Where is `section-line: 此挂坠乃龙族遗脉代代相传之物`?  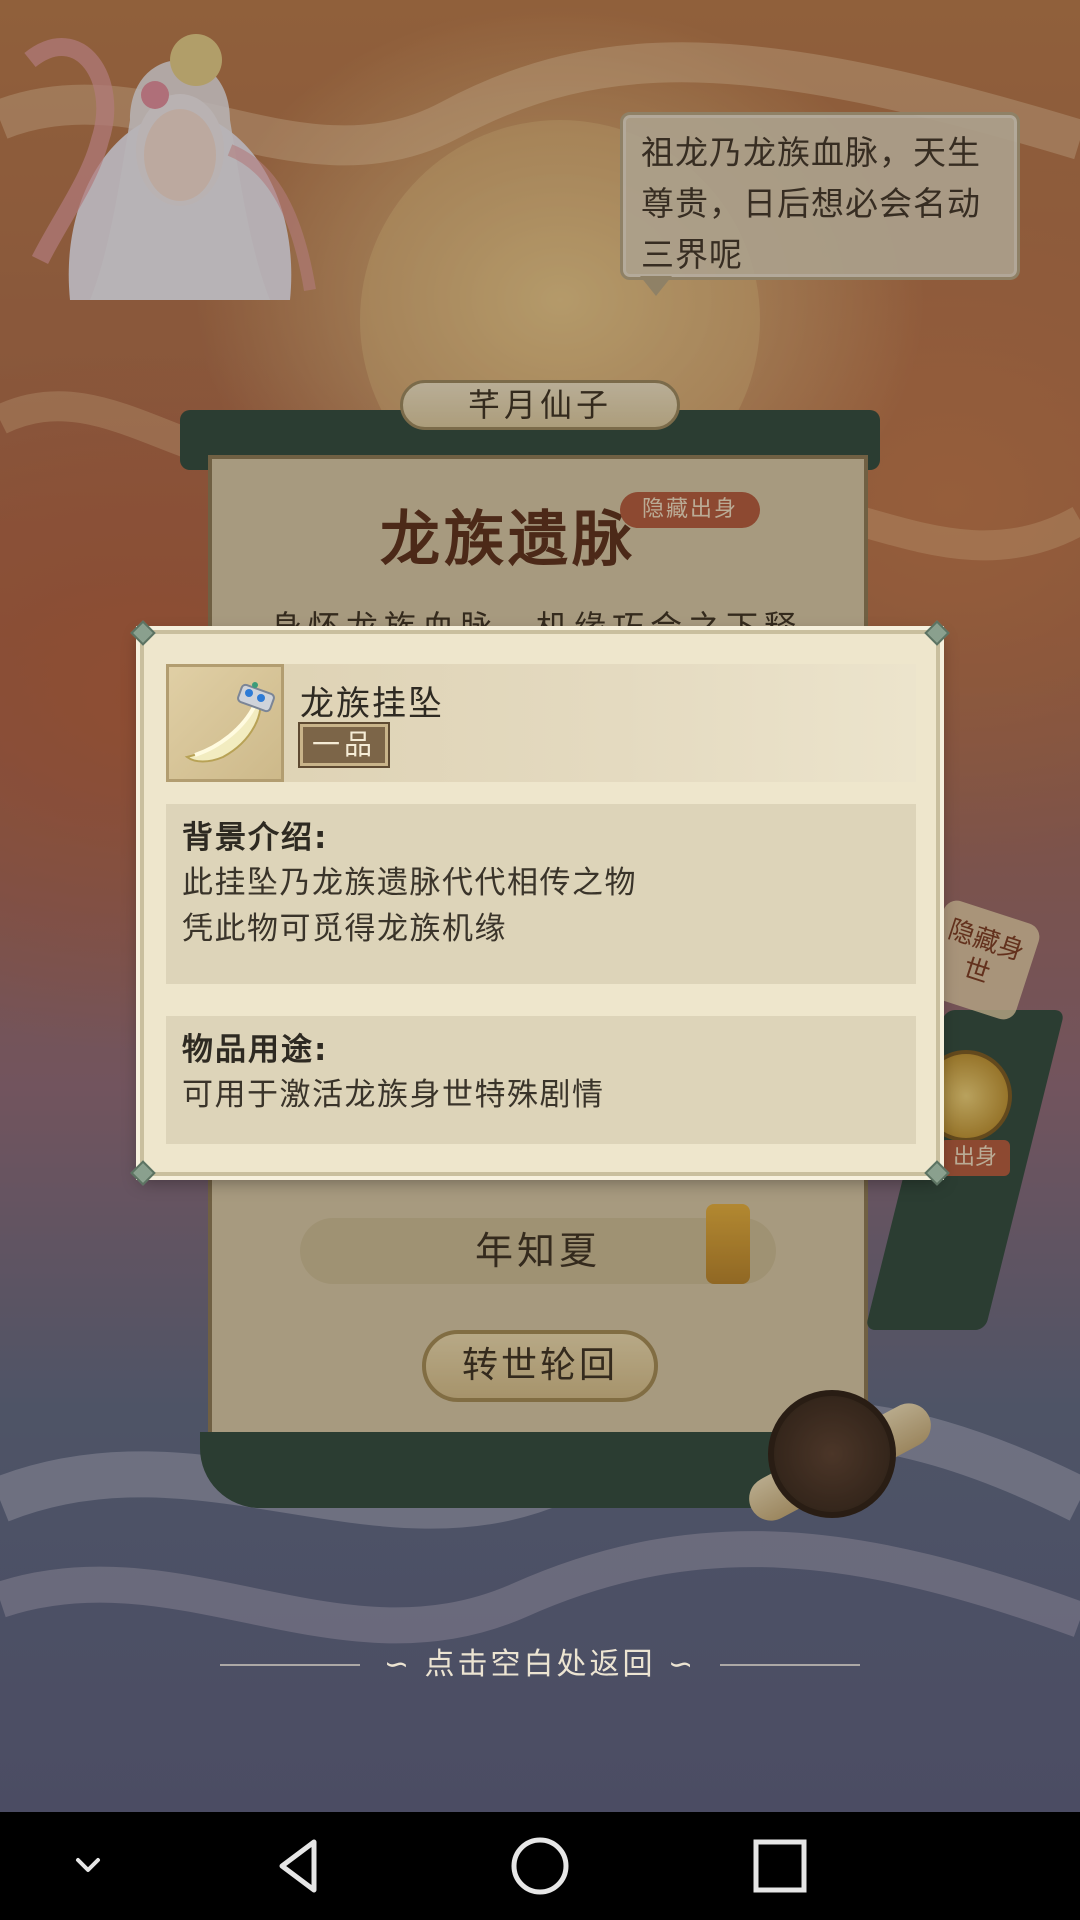
section-line: 此挂坠乃龙族遗脉代代相传之物 is located at coordinates (409, 883).